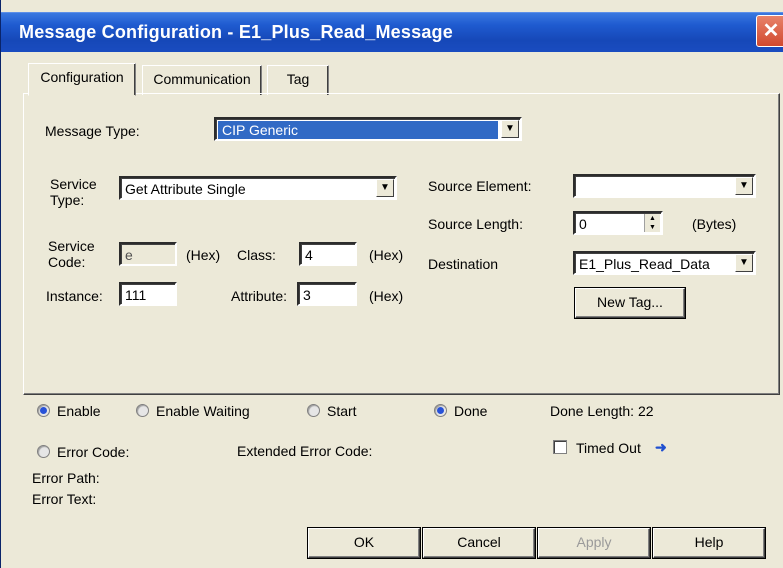 The width and height of the screenshot is (783, 568). I want to click on tab-configuration: Configuration, so click(82, 79).